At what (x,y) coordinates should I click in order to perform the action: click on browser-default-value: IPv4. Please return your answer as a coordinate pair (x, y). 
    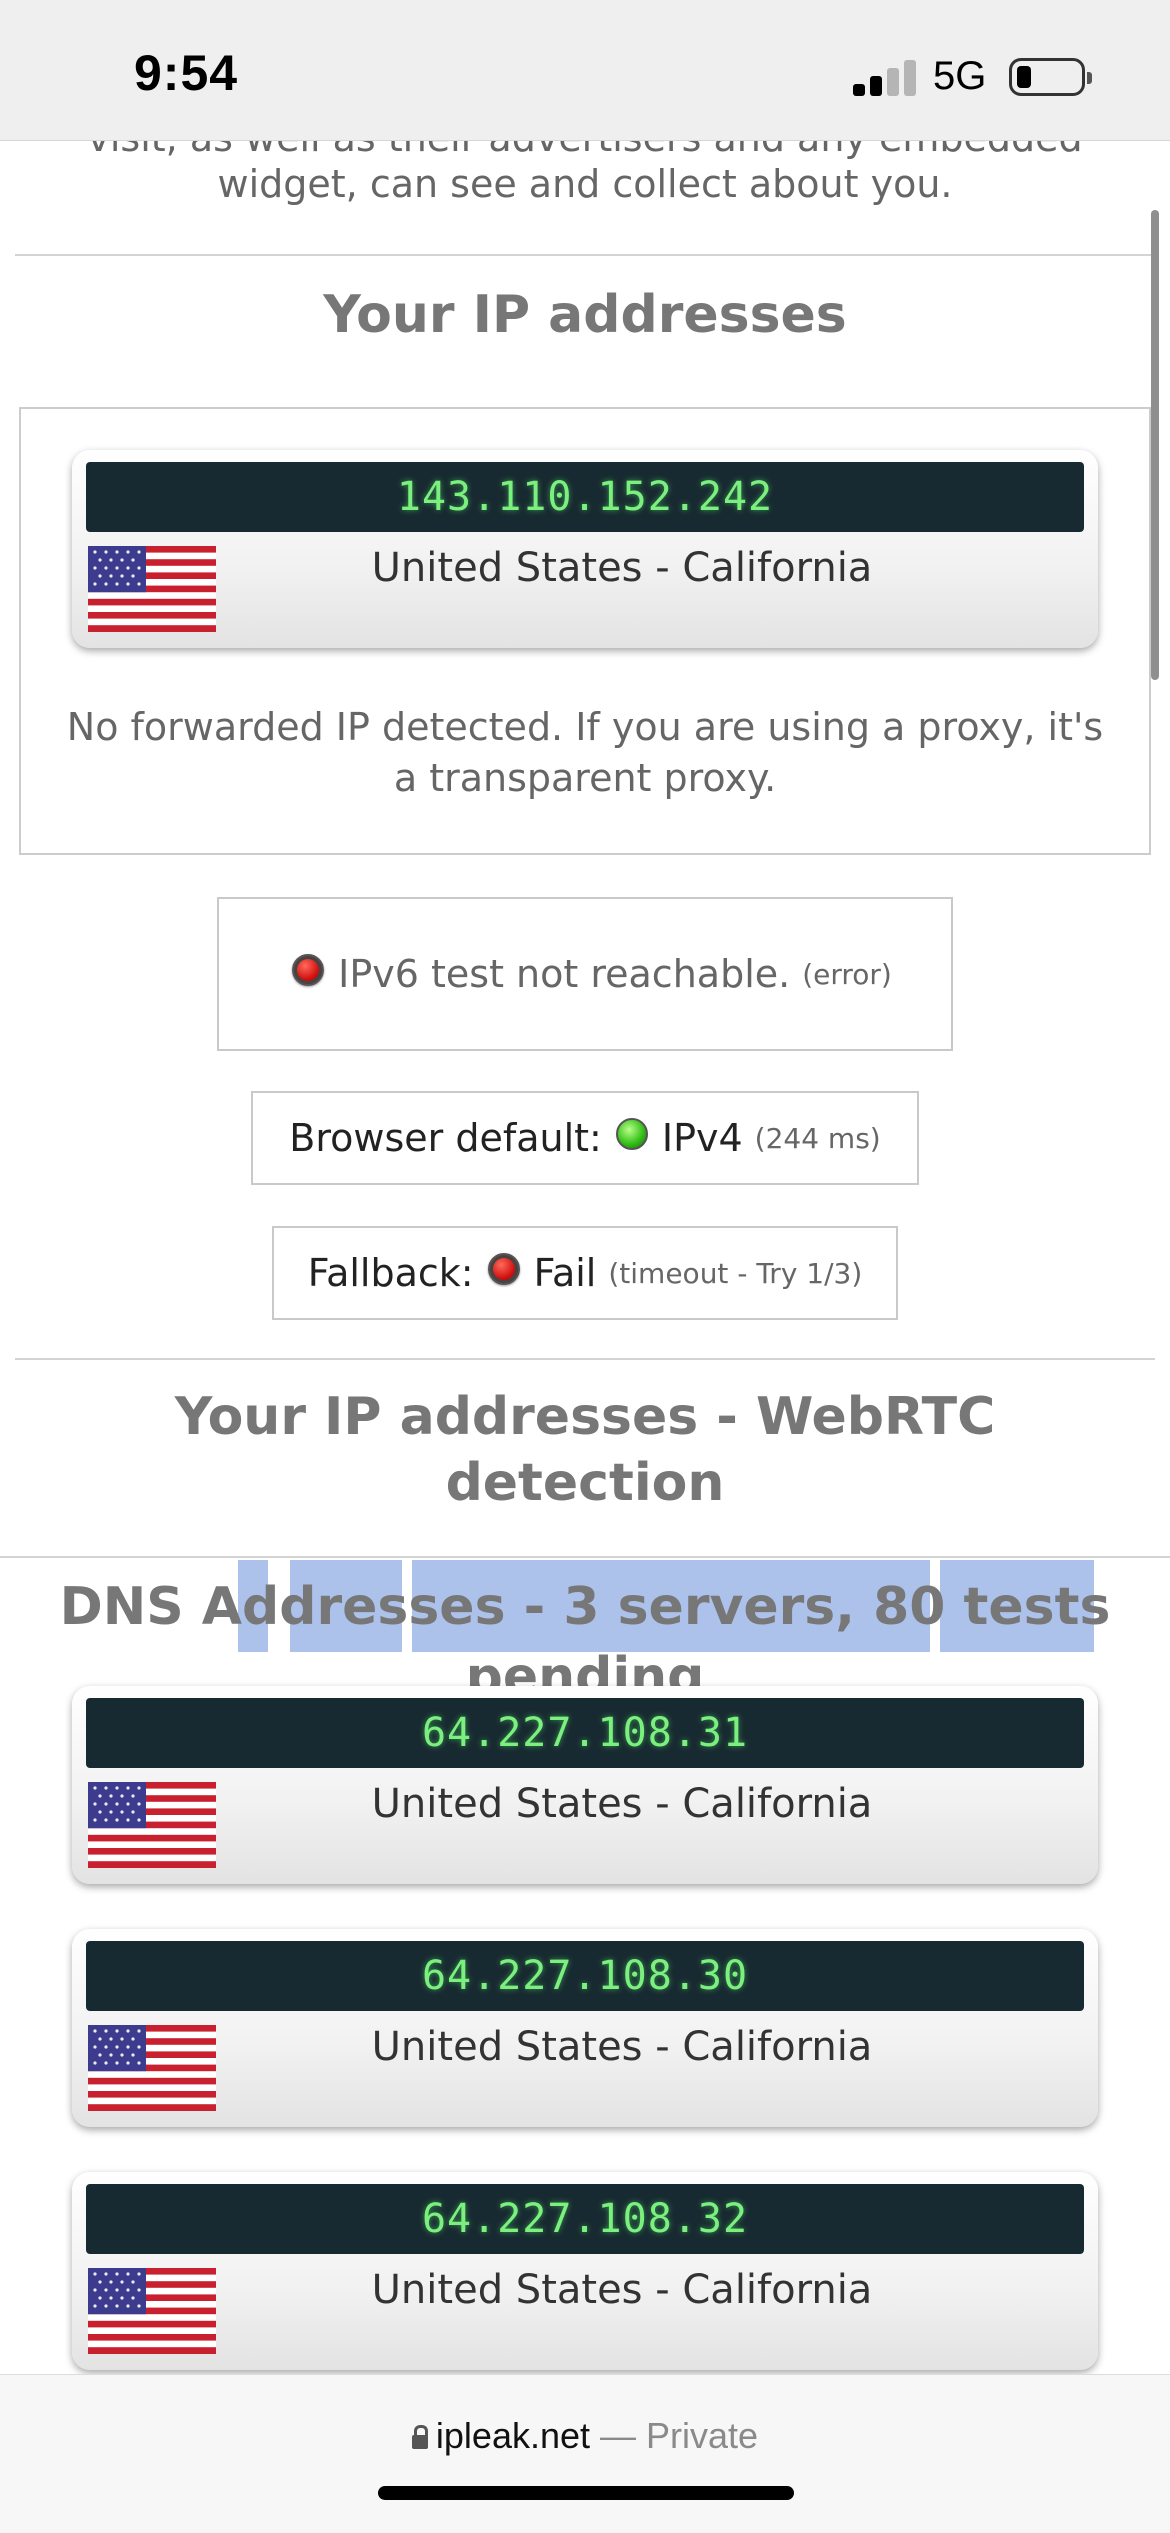
    Looking at the image, I should click on (702, 1138).